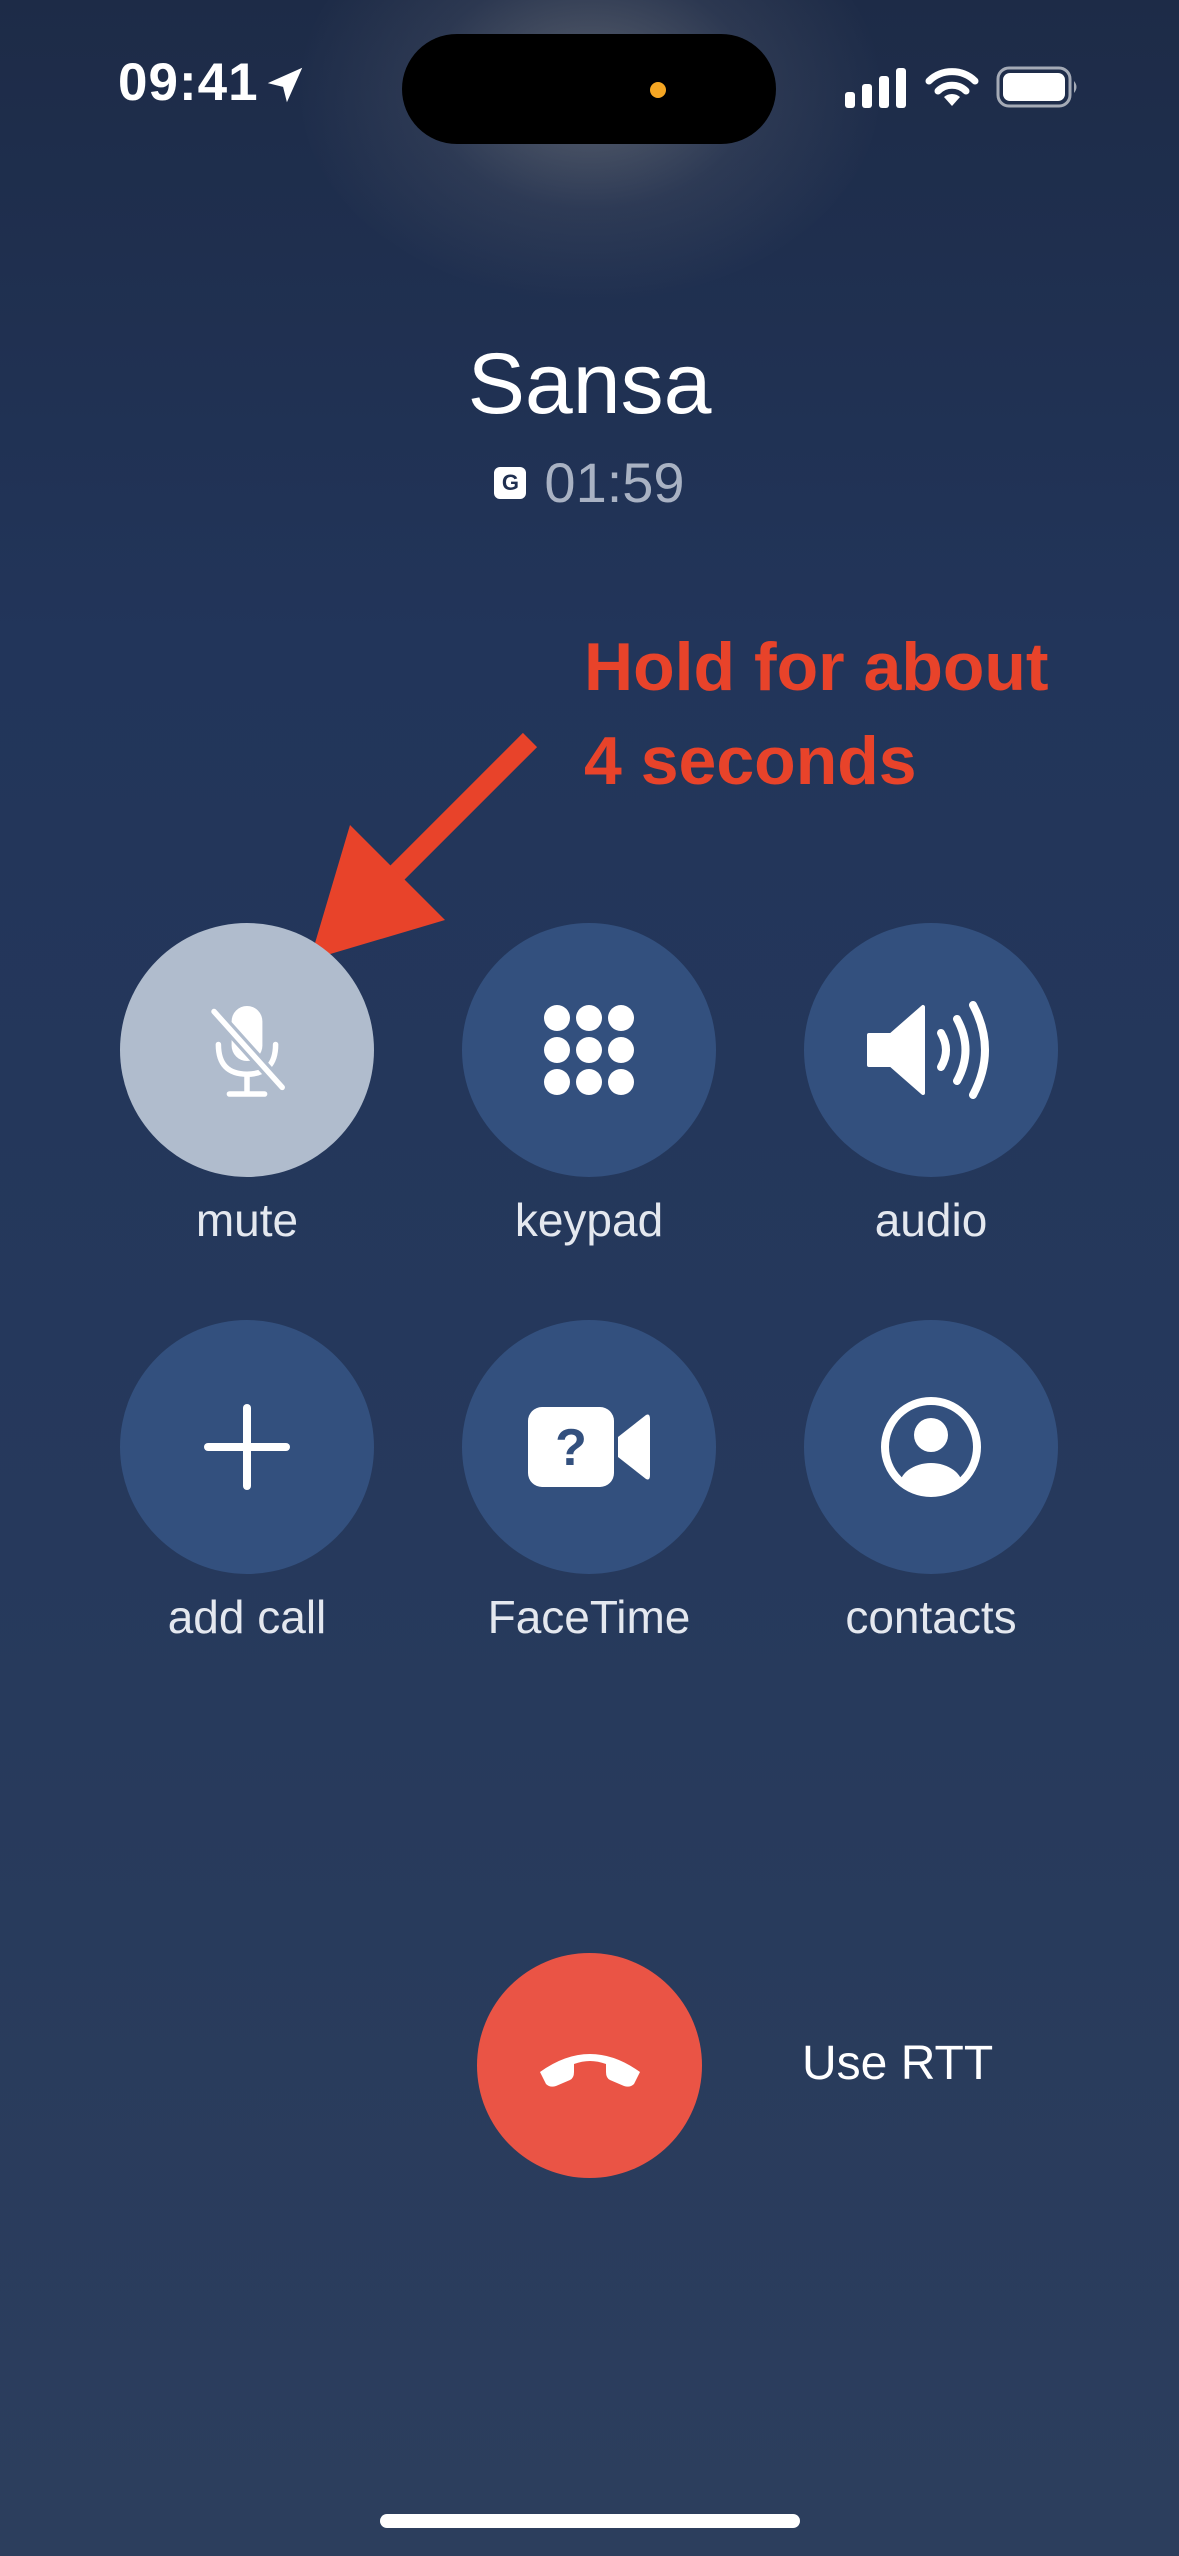 This screenshot has height=2556, width=1179. I want to click on end-call-button, so click(589, 2065).